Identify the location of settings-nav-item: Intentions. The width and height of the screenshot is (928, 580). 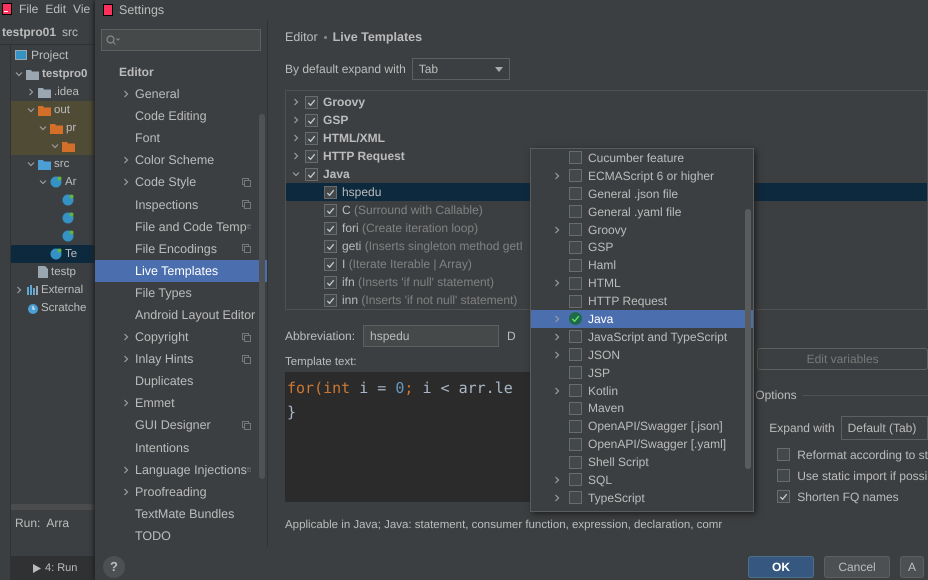
(181, 447).